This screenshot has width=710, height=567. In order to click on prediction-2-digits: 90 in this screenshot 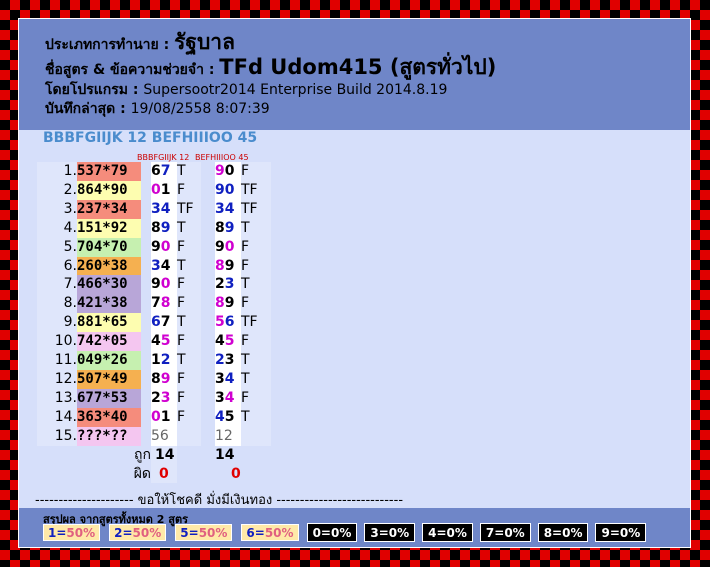, I will do `click(228, 171)`.